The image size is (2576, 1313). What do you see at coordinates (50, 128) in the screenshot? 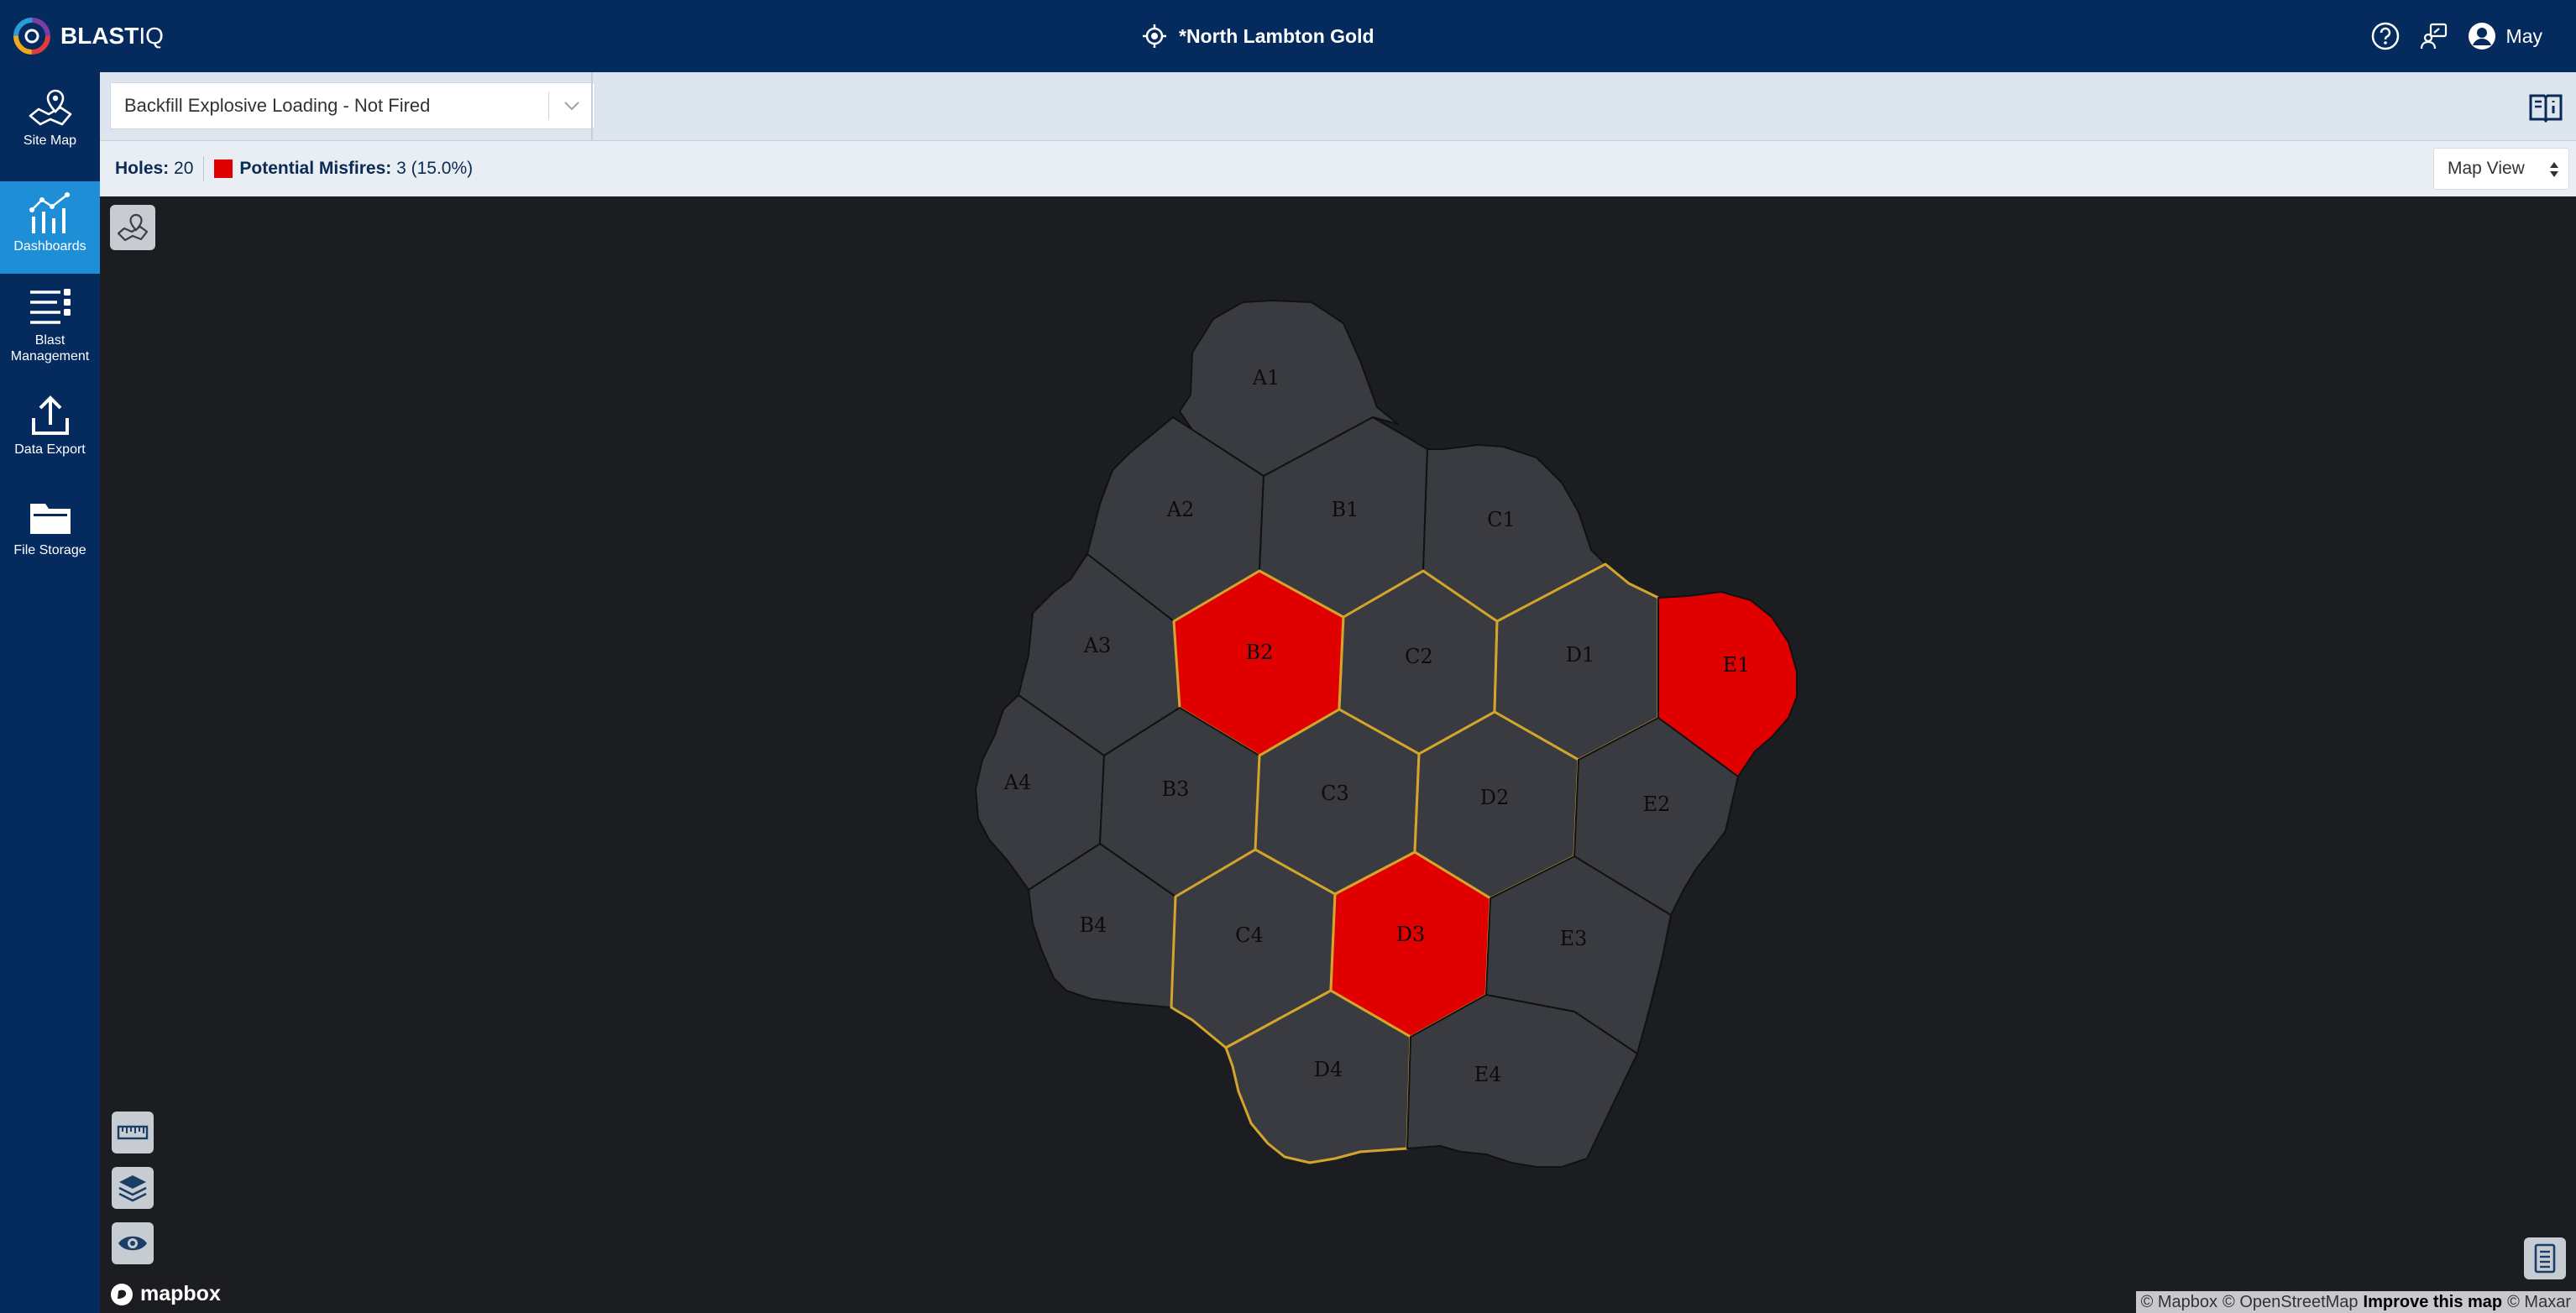
I see `sidebar-item-site-map: Site Map` at bounding box center [50, 128].